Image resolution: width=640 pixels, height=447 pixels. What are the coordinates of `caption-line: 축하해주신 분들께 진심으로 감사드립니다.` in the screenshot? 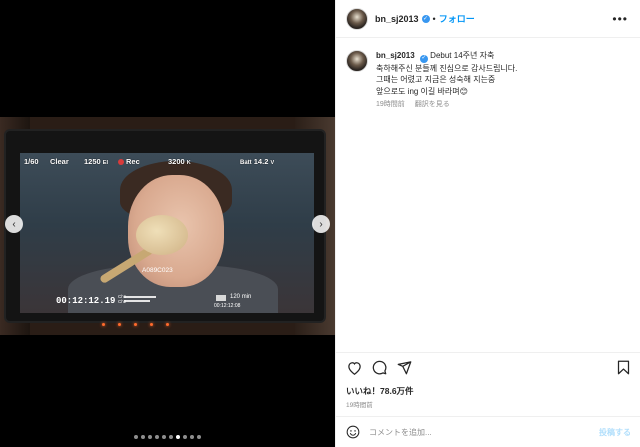 It's located at (447, 68).